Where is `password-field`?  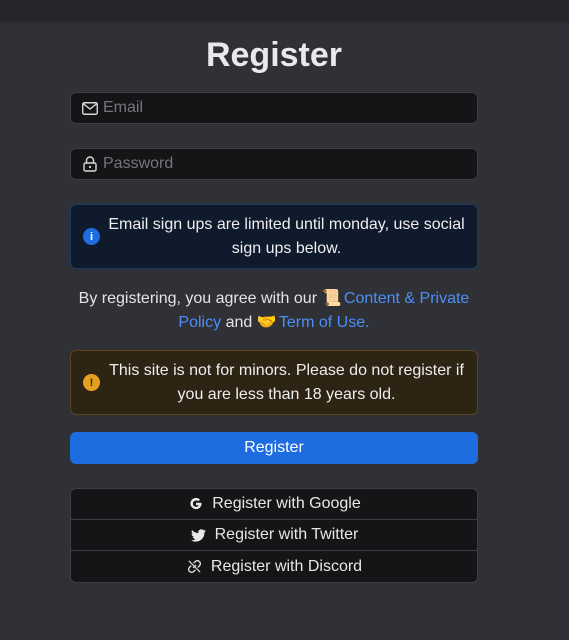 password-field is located at coordinates (274, 164).